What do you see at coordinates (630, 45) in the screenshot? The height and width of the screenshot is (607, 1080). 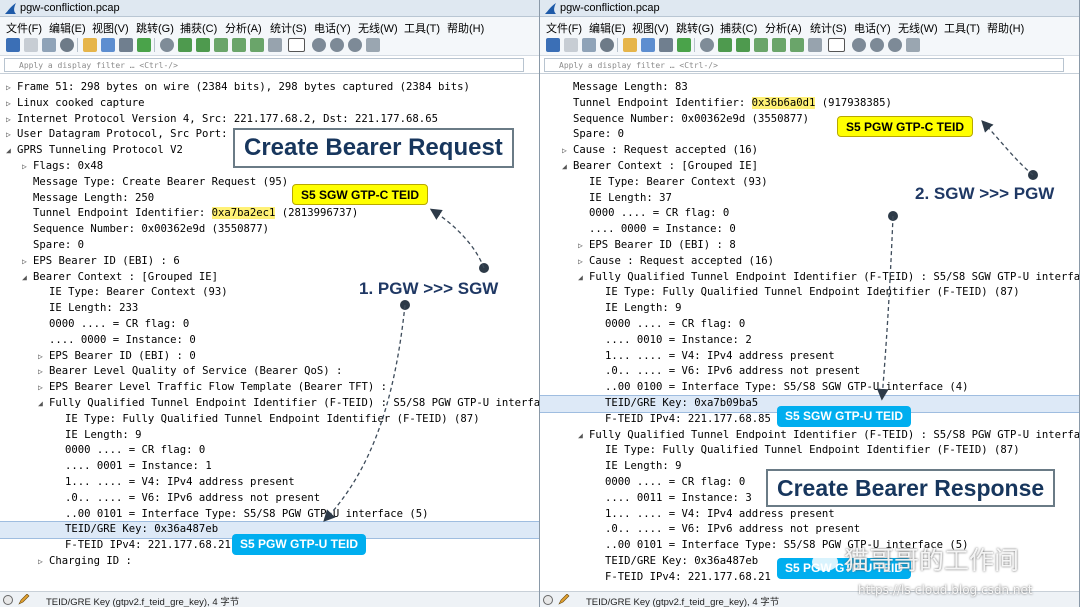 I see `open-file-icon` at bounding box center [630, 45].